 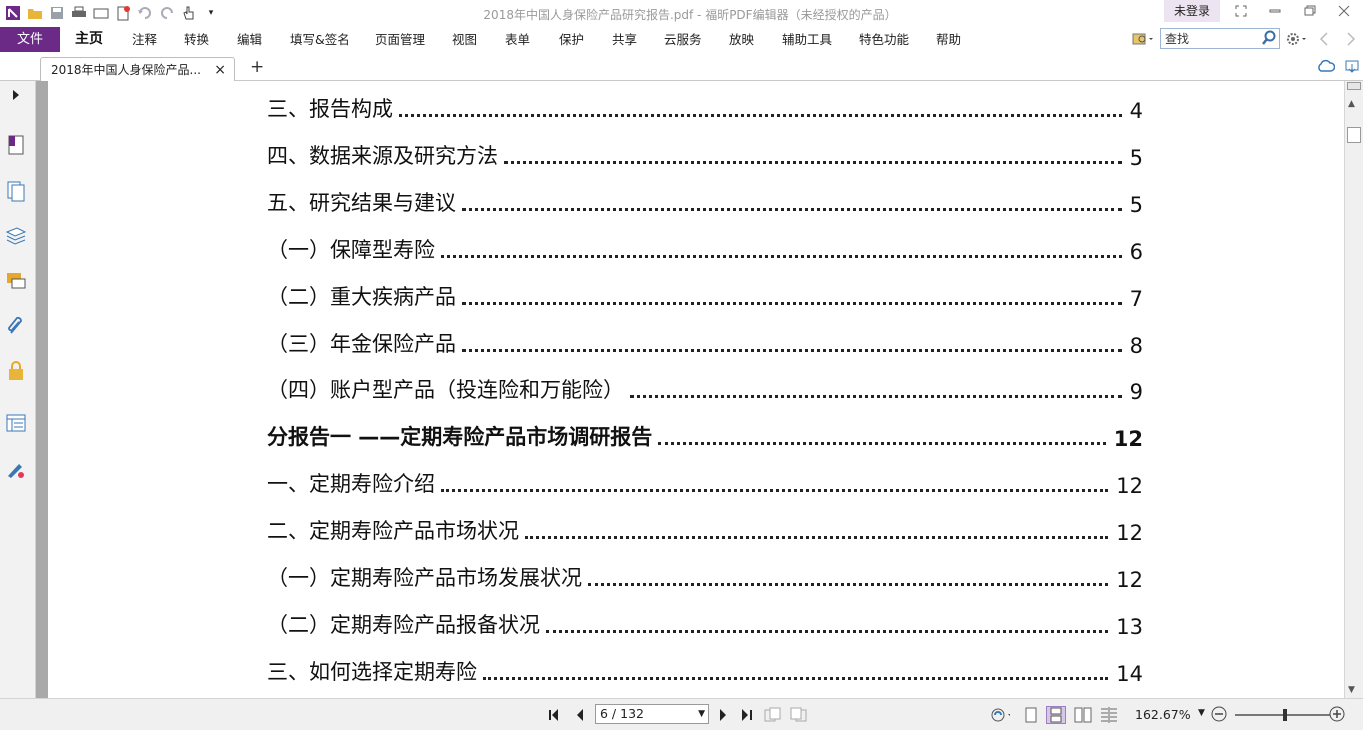 What do you see at coordinates (330, 109) in the screenshot?
I see `toc-entry-title: 三、报告构成` at bounding box center [330, 109].